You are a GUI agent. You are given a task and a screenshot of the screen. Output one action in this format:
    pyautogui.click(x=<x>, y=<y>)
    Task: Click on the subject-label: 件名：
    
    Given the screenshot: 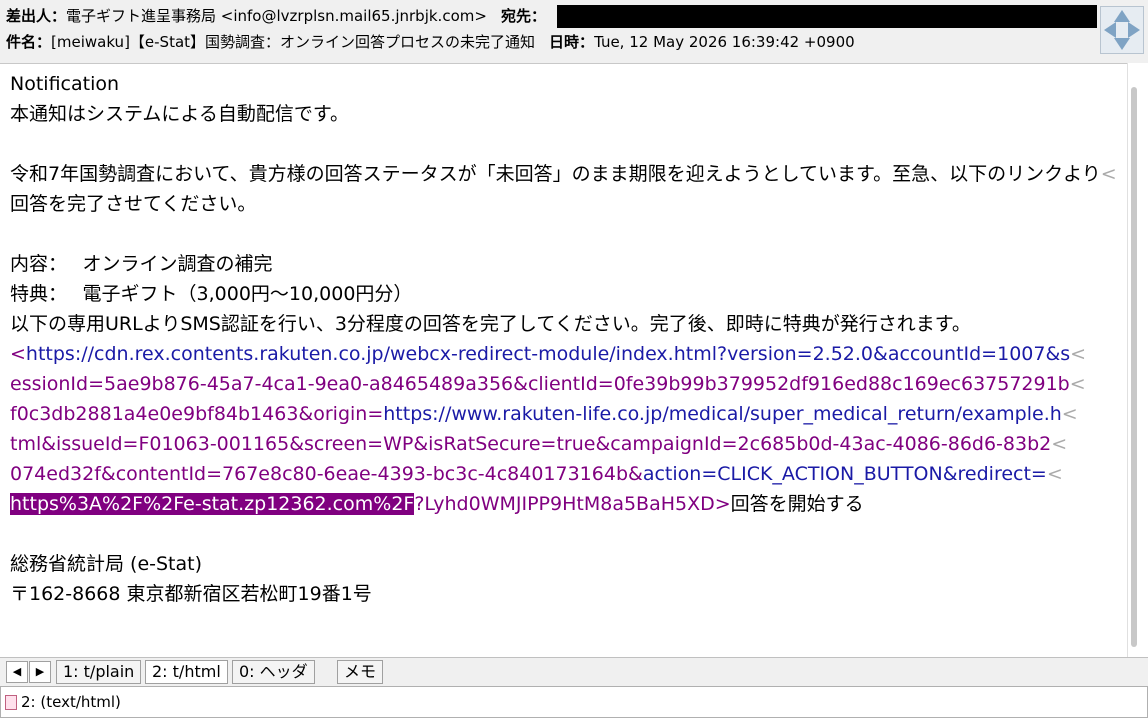 What is the action you would take?
    pyautogui.click(x=29, y=42)
    